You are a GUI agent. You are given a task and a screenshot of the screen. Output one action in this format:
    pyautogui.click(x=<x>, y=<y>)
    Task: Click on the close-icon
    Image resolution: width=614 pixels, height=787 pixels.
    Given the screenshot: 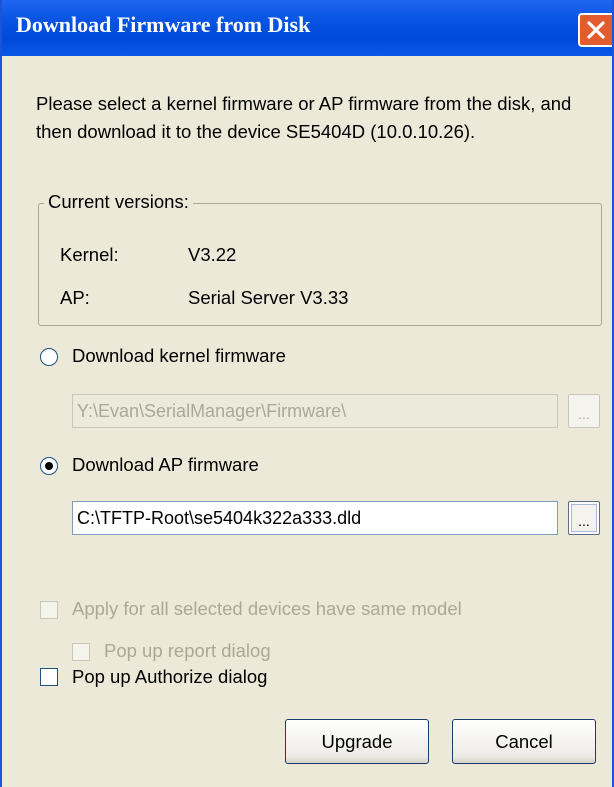 What is the action you would take?
    pyautogui.click(x=596, y=30)
    